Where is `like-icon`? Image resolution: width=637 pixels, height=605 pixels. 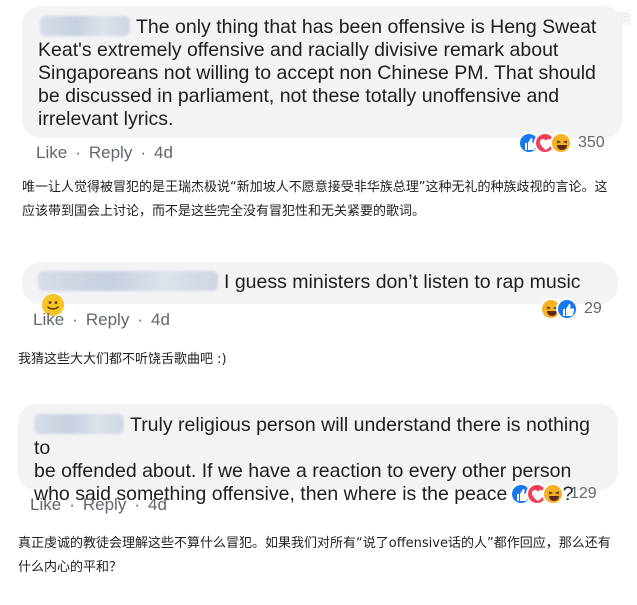 like-icon is located at coordinates (567, 309).